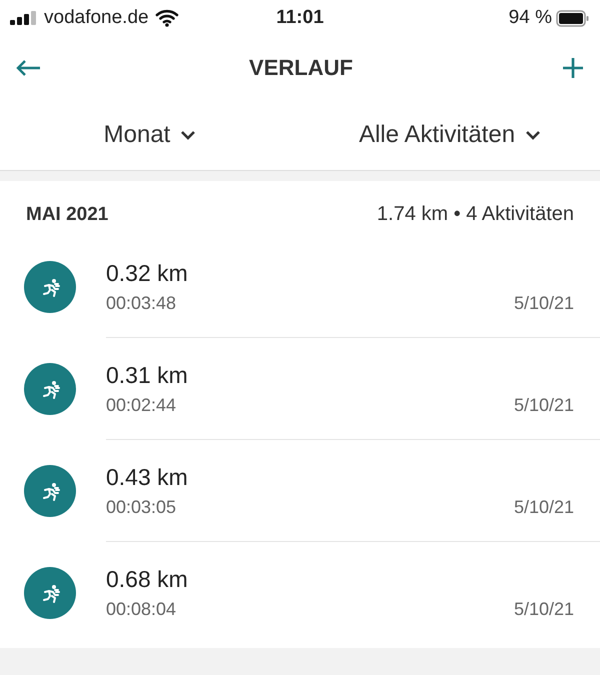 This screenshot has height=675, width=600. Describe the element at coordinates (166, 18) in the screenshot. I see `wifi-icon` at that location.